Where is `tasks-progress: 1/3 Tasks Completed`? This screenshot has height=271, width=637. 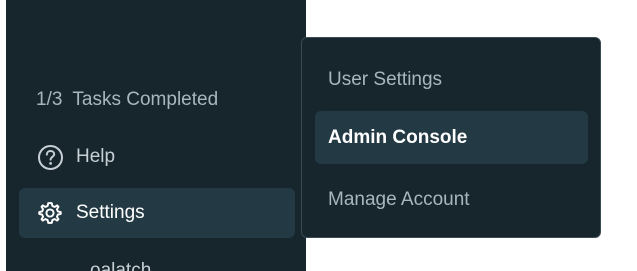 tasks-progress: 1/3 Tasks Completed is located at coordinates (157, 100).